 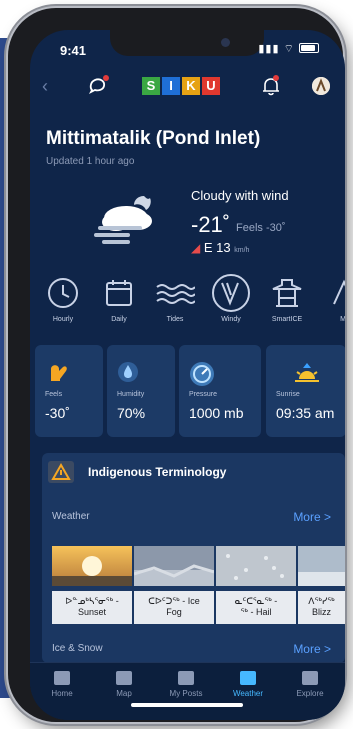 I want to click on stat-card-sunrise: Sunrise 09:35 am, so click(x=305, y=391).